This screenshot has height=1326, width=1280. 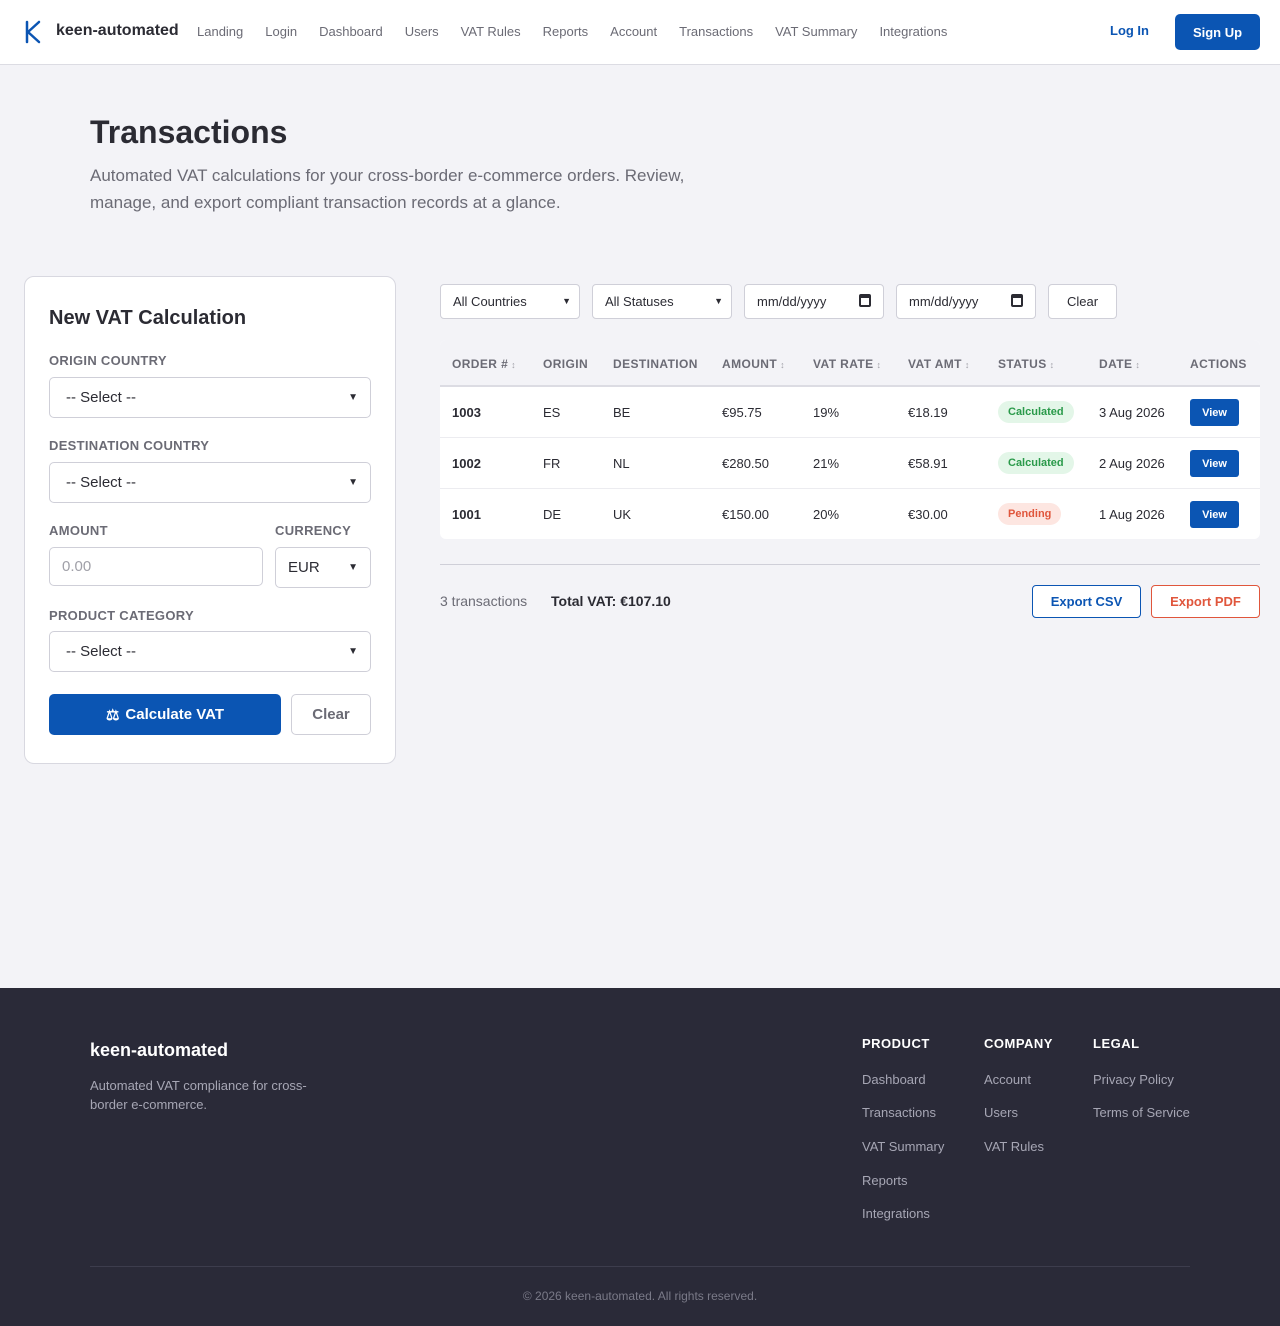 I want to click on footer-link-users: Users, so click(x=1001, y=1112).